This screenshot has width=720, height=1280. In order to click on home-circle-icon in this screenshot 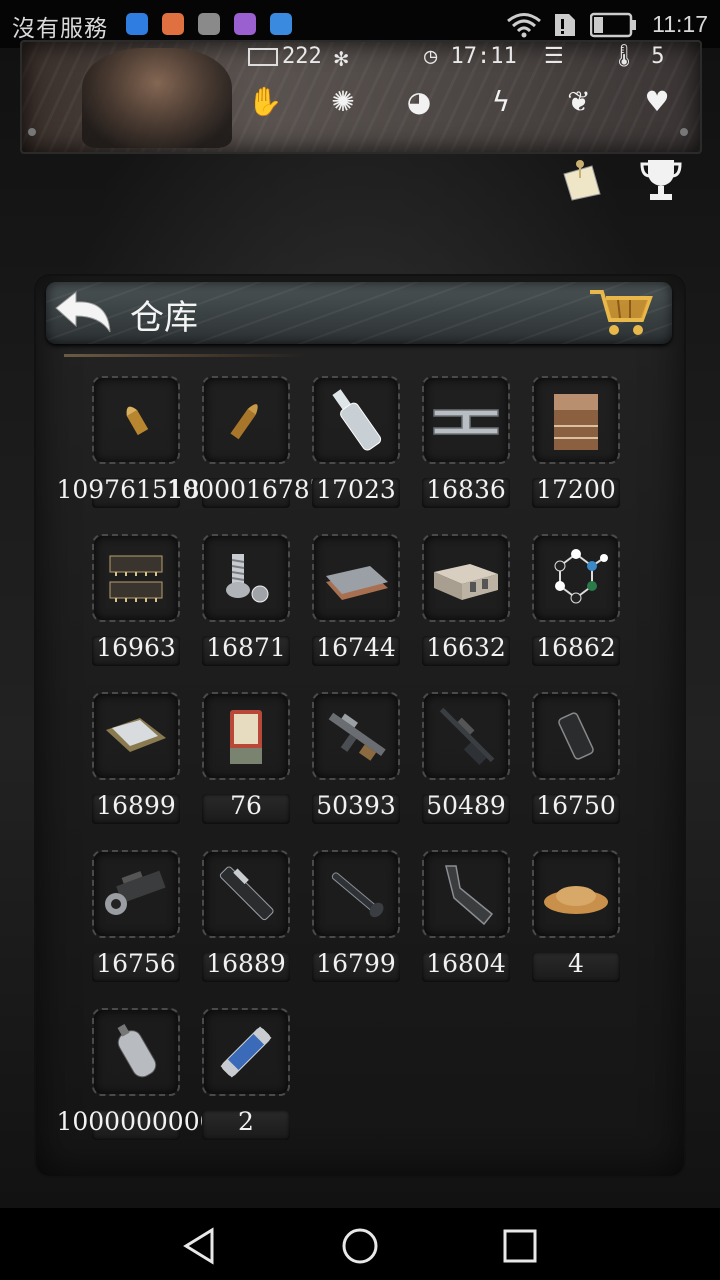, I will do `click(360, 1246)`.